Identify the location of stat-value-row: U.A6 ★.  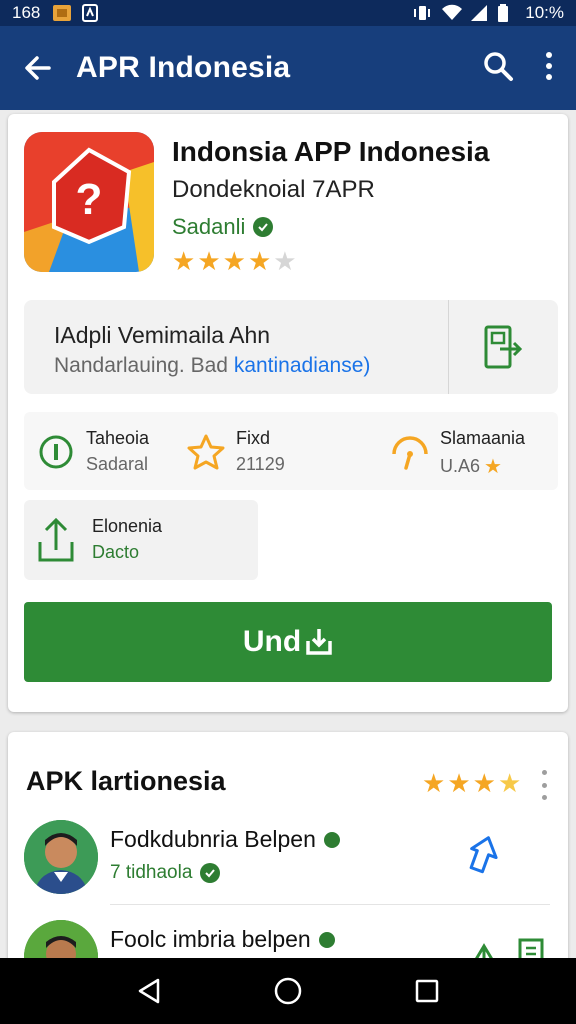
(471, 466).